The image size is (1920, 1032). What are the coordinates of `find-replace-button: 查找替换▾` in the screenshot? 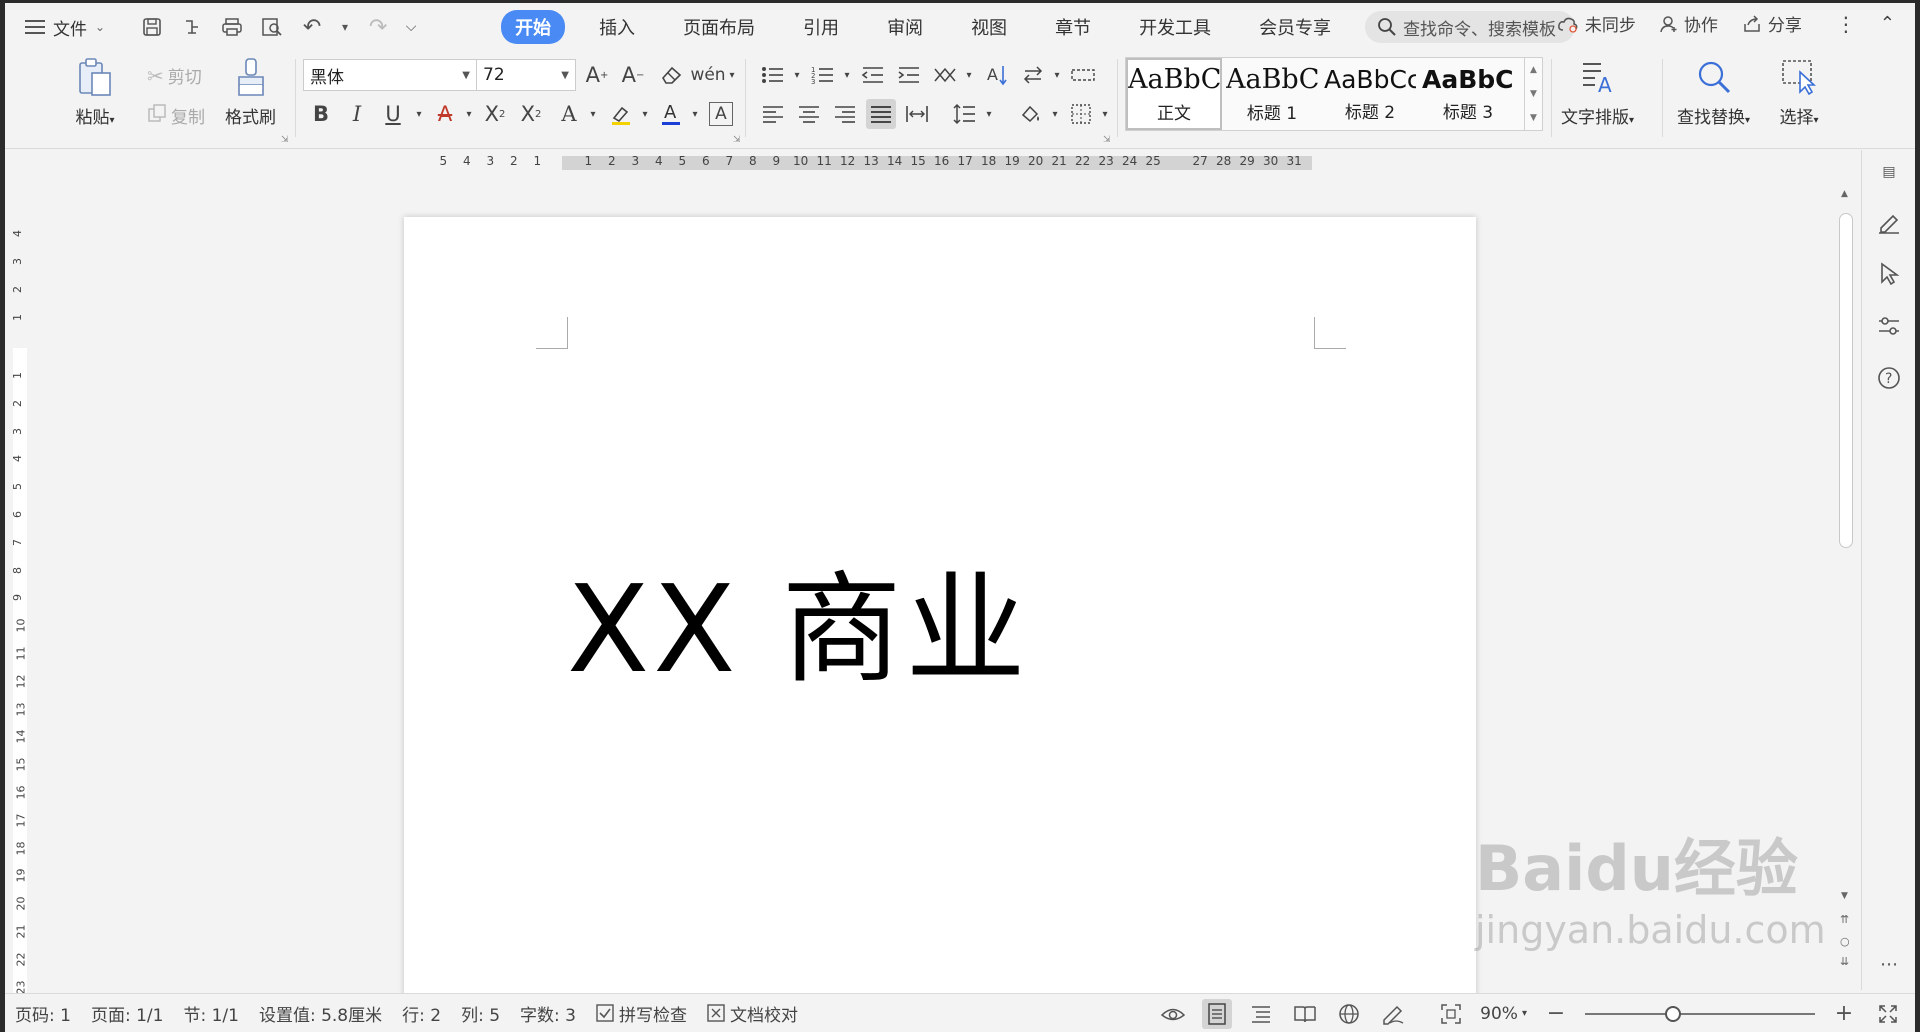 It's located at (1713, 92).